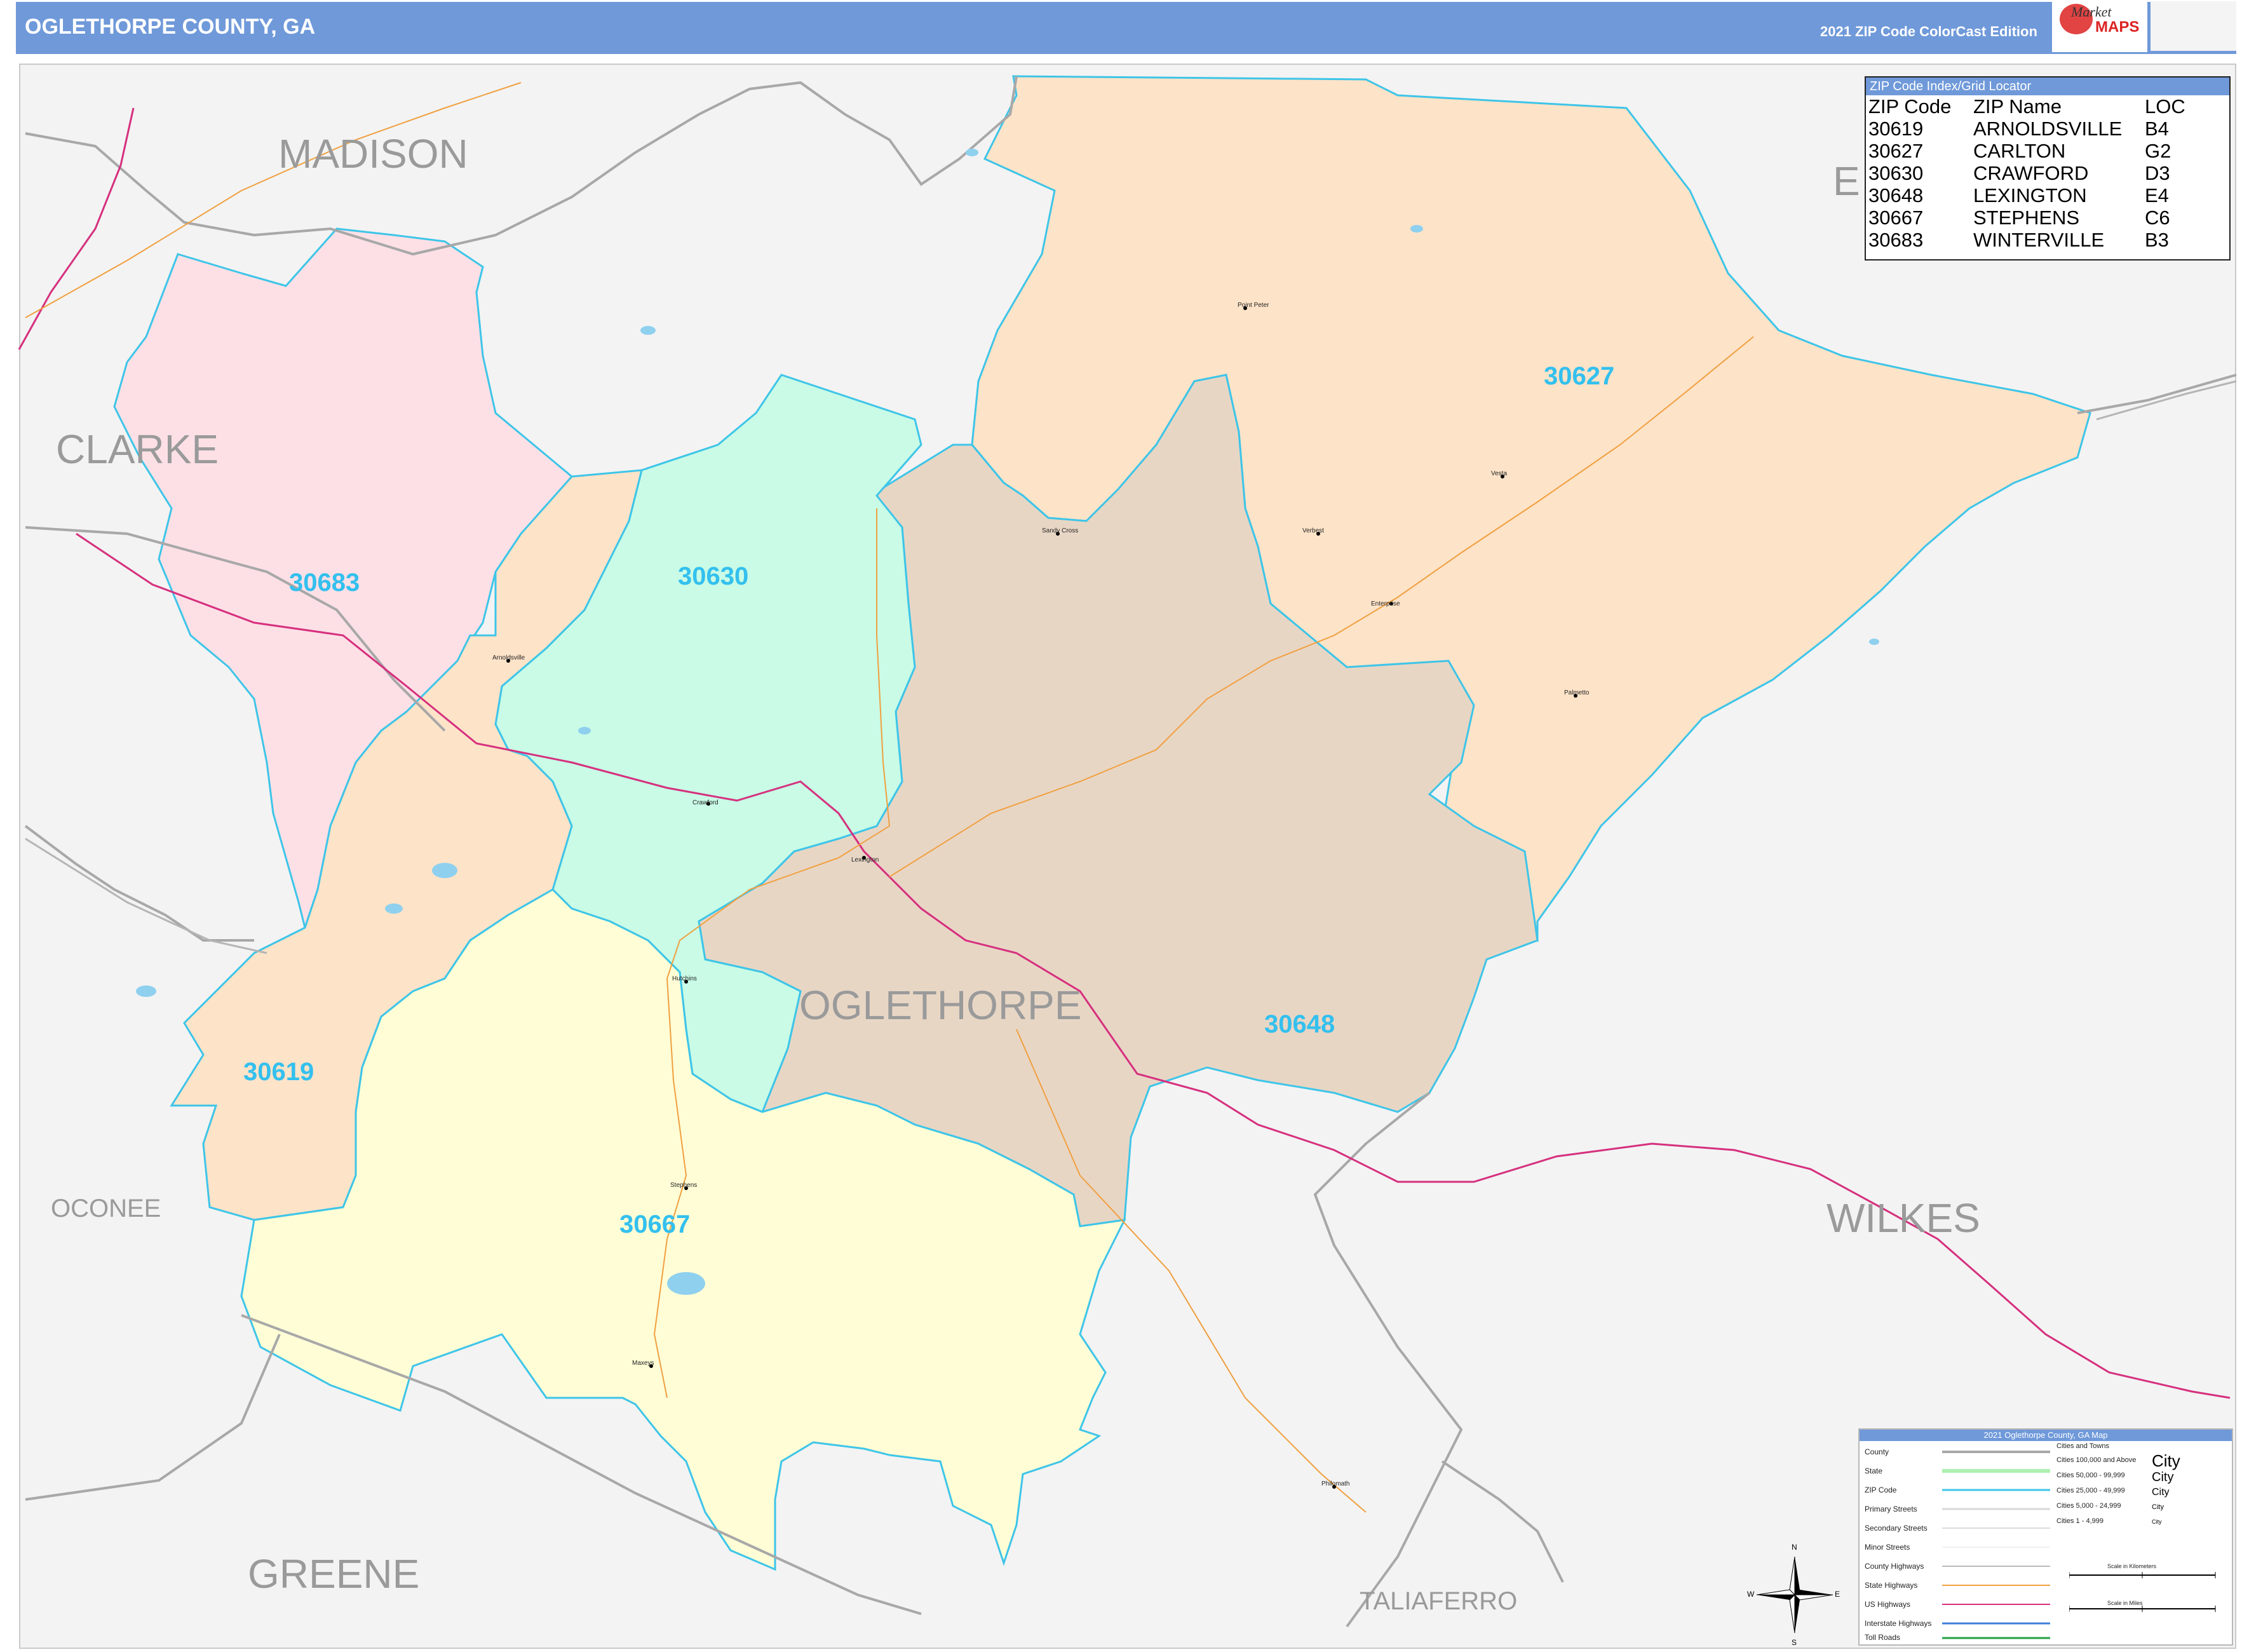 The width and height of the screenshot is (2242, 1652). I want to click on zip-index-row: 30627 CARLTON G2, so click(2047, 151).